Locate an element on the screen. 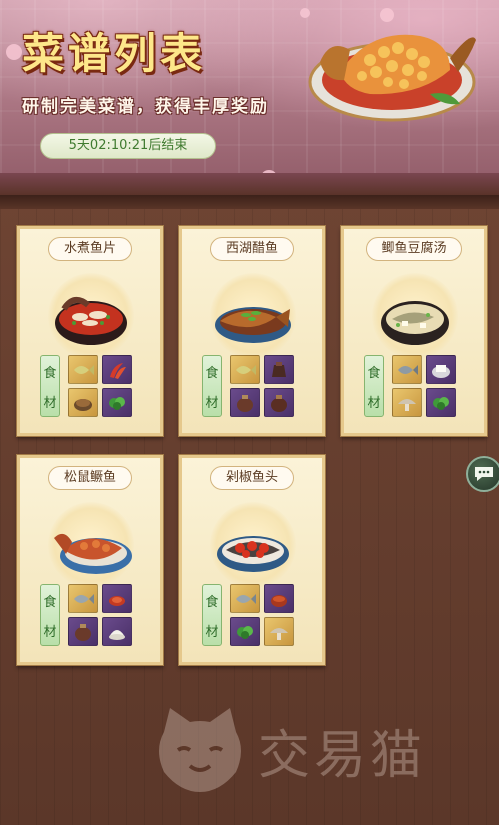  cat-logo-icon is located at coordinates (200, 750).